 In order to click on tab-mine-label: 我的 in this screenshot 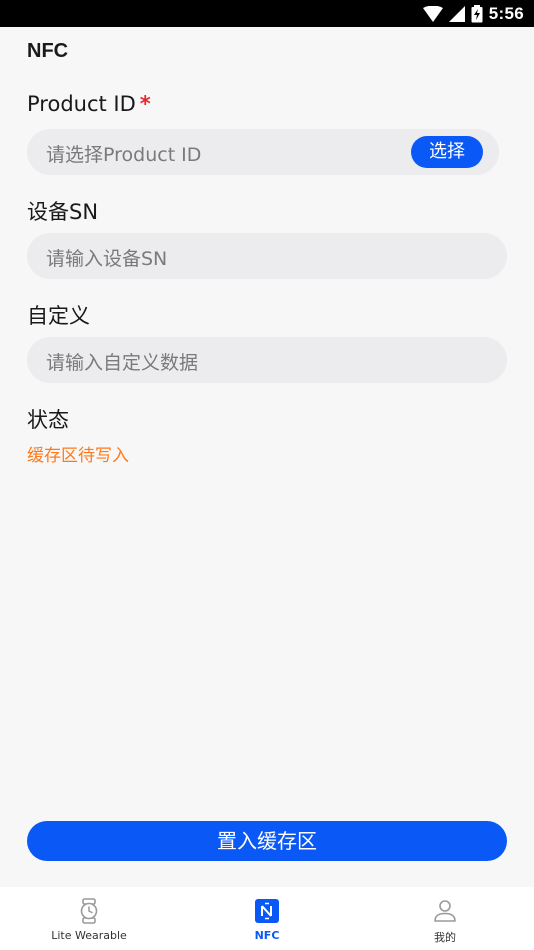, I will do `click(445, 937)`.